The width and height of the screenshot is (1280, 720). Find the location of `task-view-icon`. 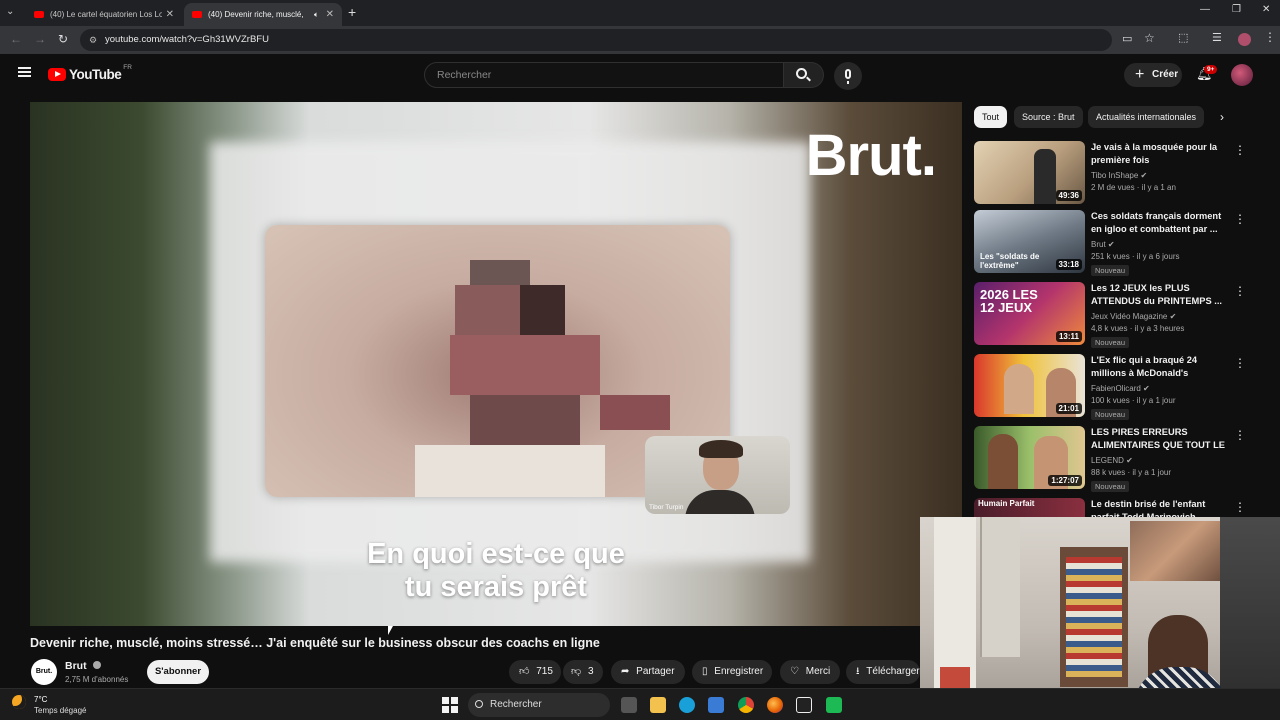

task-view-icon is located at coordinates (629, 705).